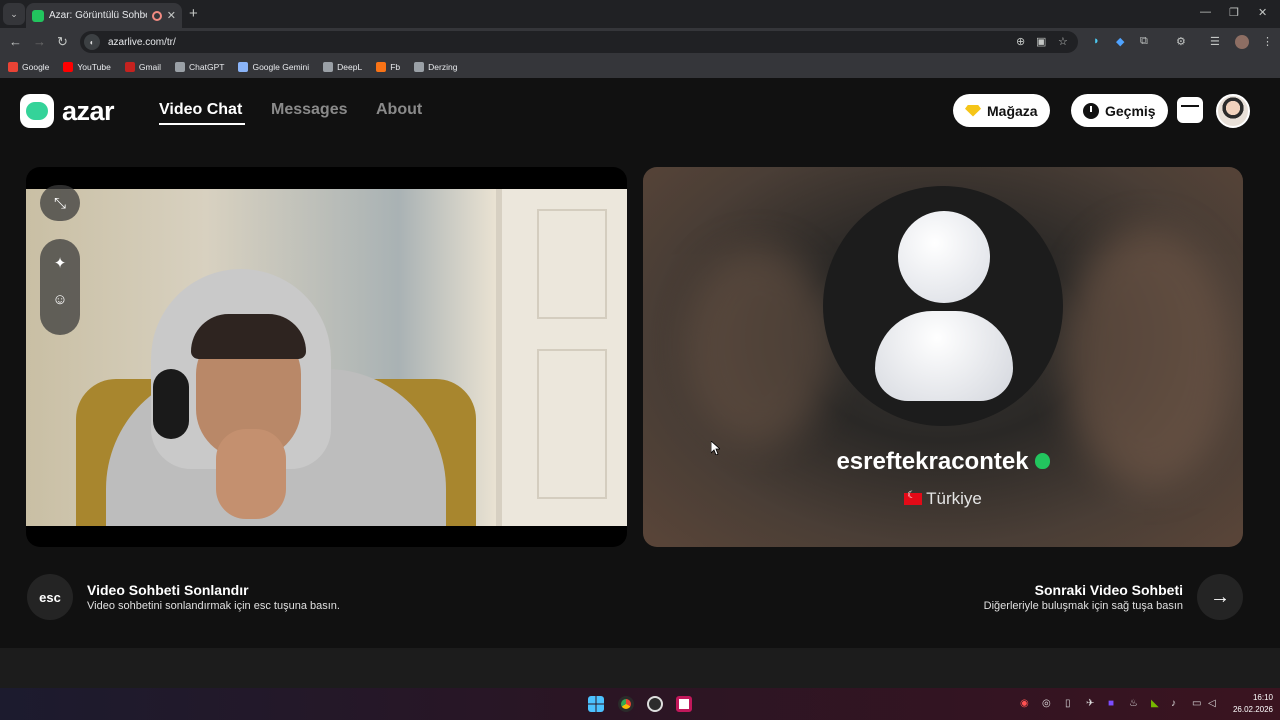  Describe the element at coordinates (1262, 12) in the screenshot. I see `close-window-icon: ✕` at that location.